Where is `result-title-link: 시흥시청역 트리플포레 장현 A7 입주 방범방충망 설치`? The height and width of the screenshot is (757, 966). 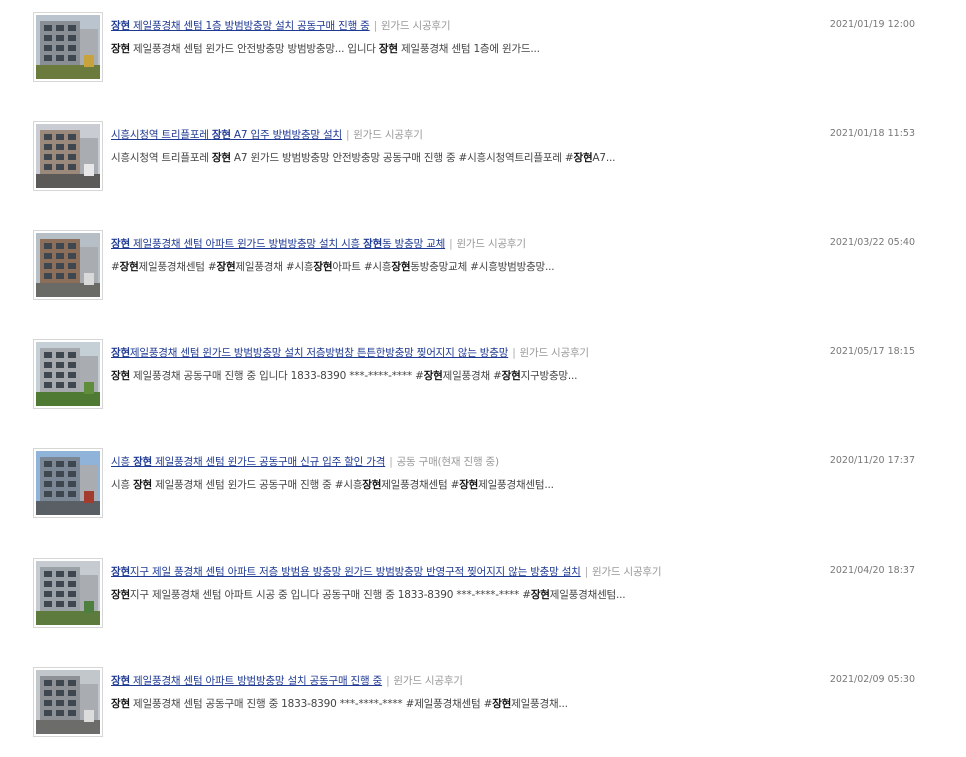
result-title-link: 시흥시청역 트리플포레 장현 A7 입주 방범방충망 설치 is located at coordinates (226, 135).